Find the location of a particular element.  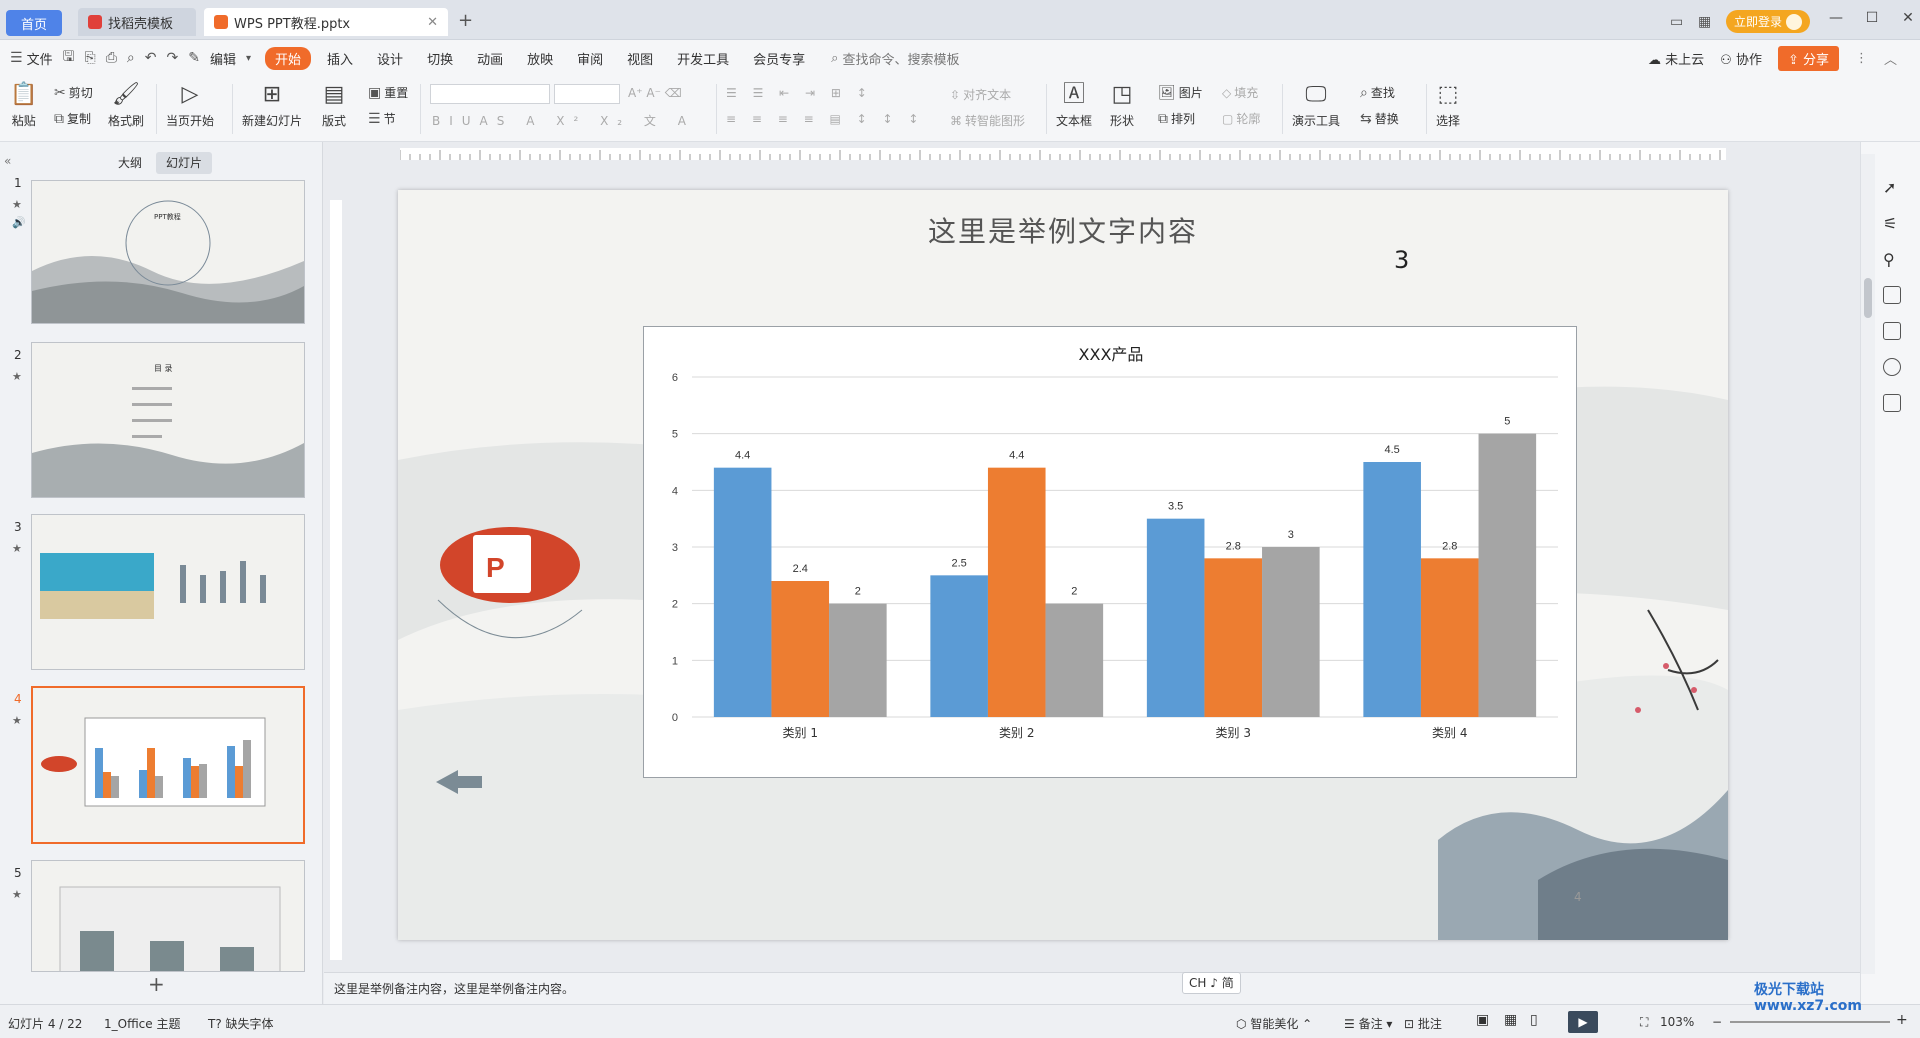

layout-button: ▤ 版式 is located at coordinates (334, 103).